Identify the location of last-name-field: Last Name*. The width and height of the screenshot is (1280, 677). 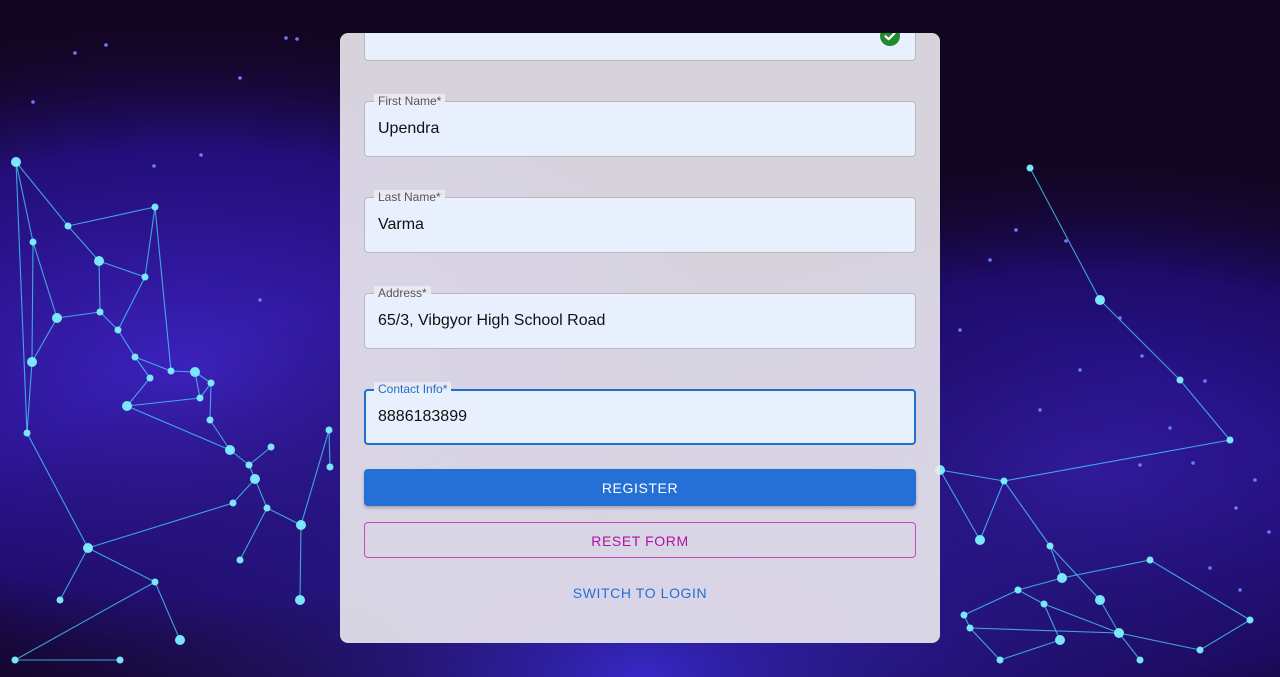
(640, 221).